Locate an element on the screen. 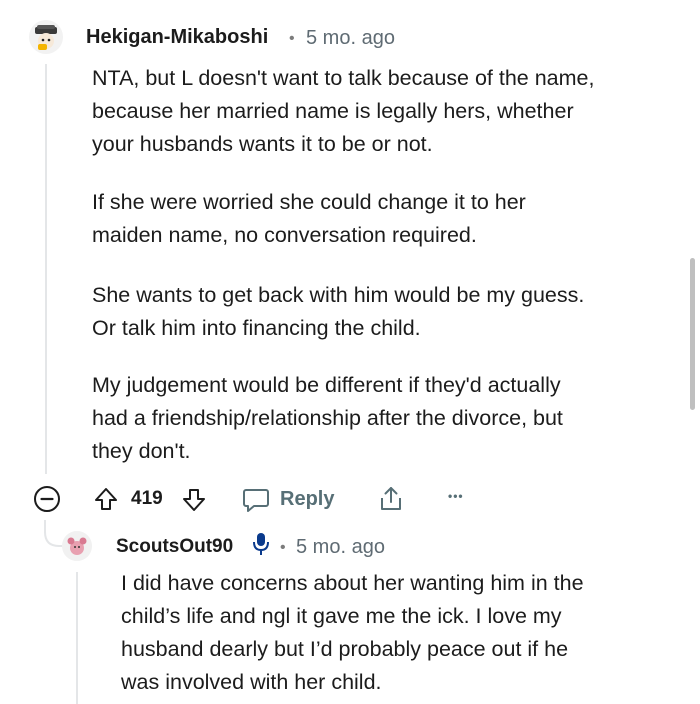 The image size is (700, 704). thread-line is located at coordinates (46, 269).